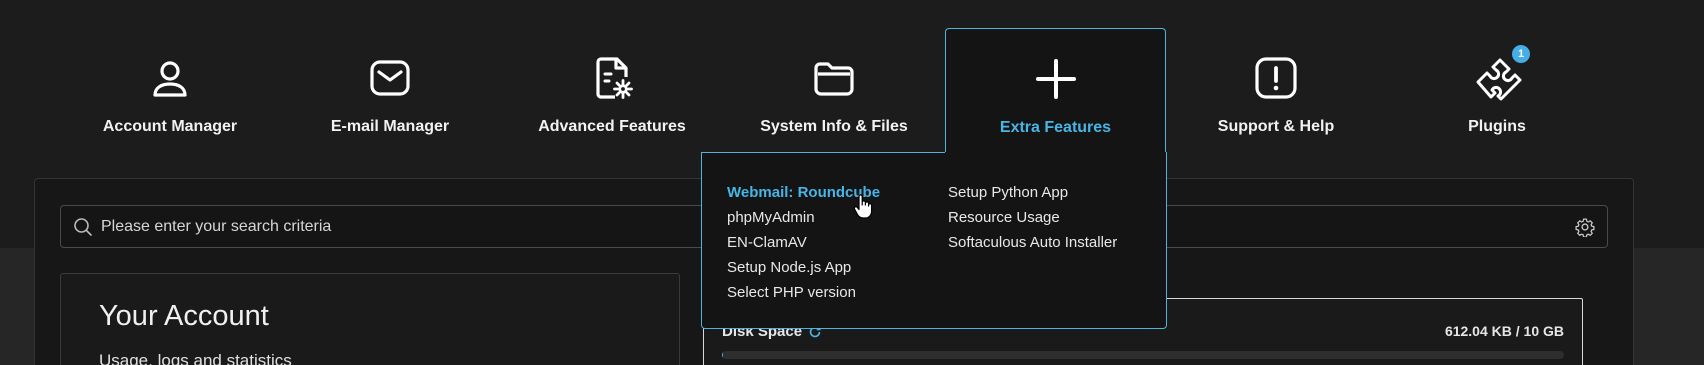  I want to click on plugins-badge: 1, so click(1521, 54).